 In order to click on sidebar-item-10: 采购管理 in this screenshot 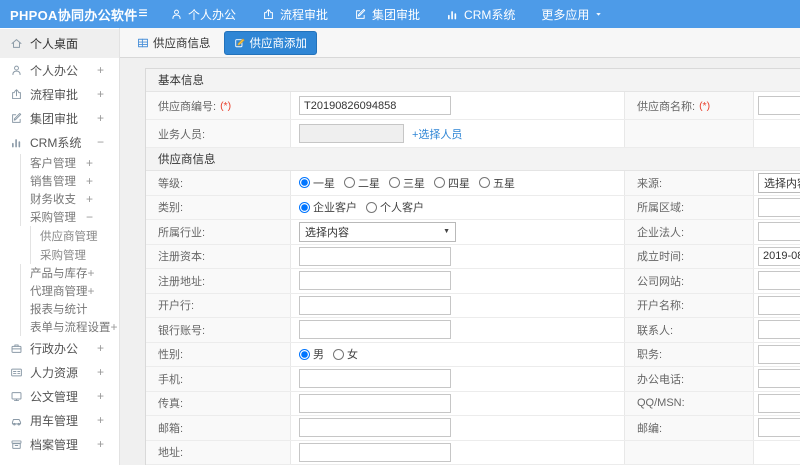, I will do `click(74, 254)`.